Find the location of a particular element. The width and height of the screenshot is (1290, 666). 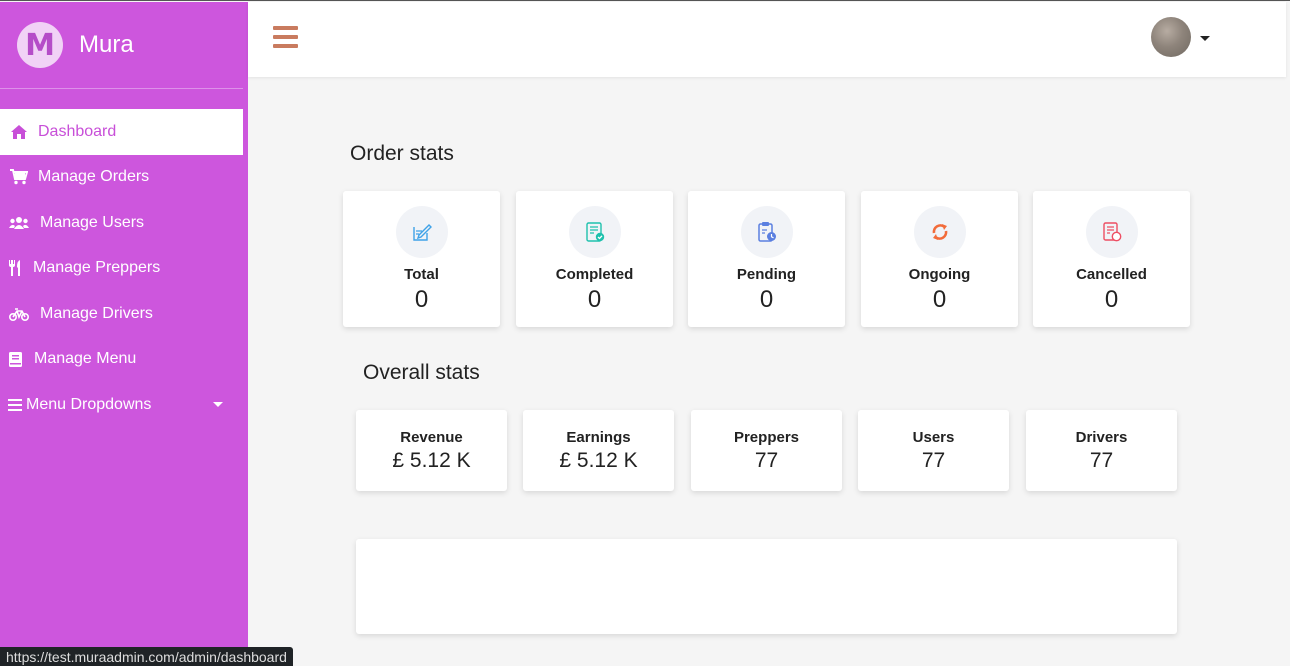

stat-label: Earnings is located at coordinates (598, 437).